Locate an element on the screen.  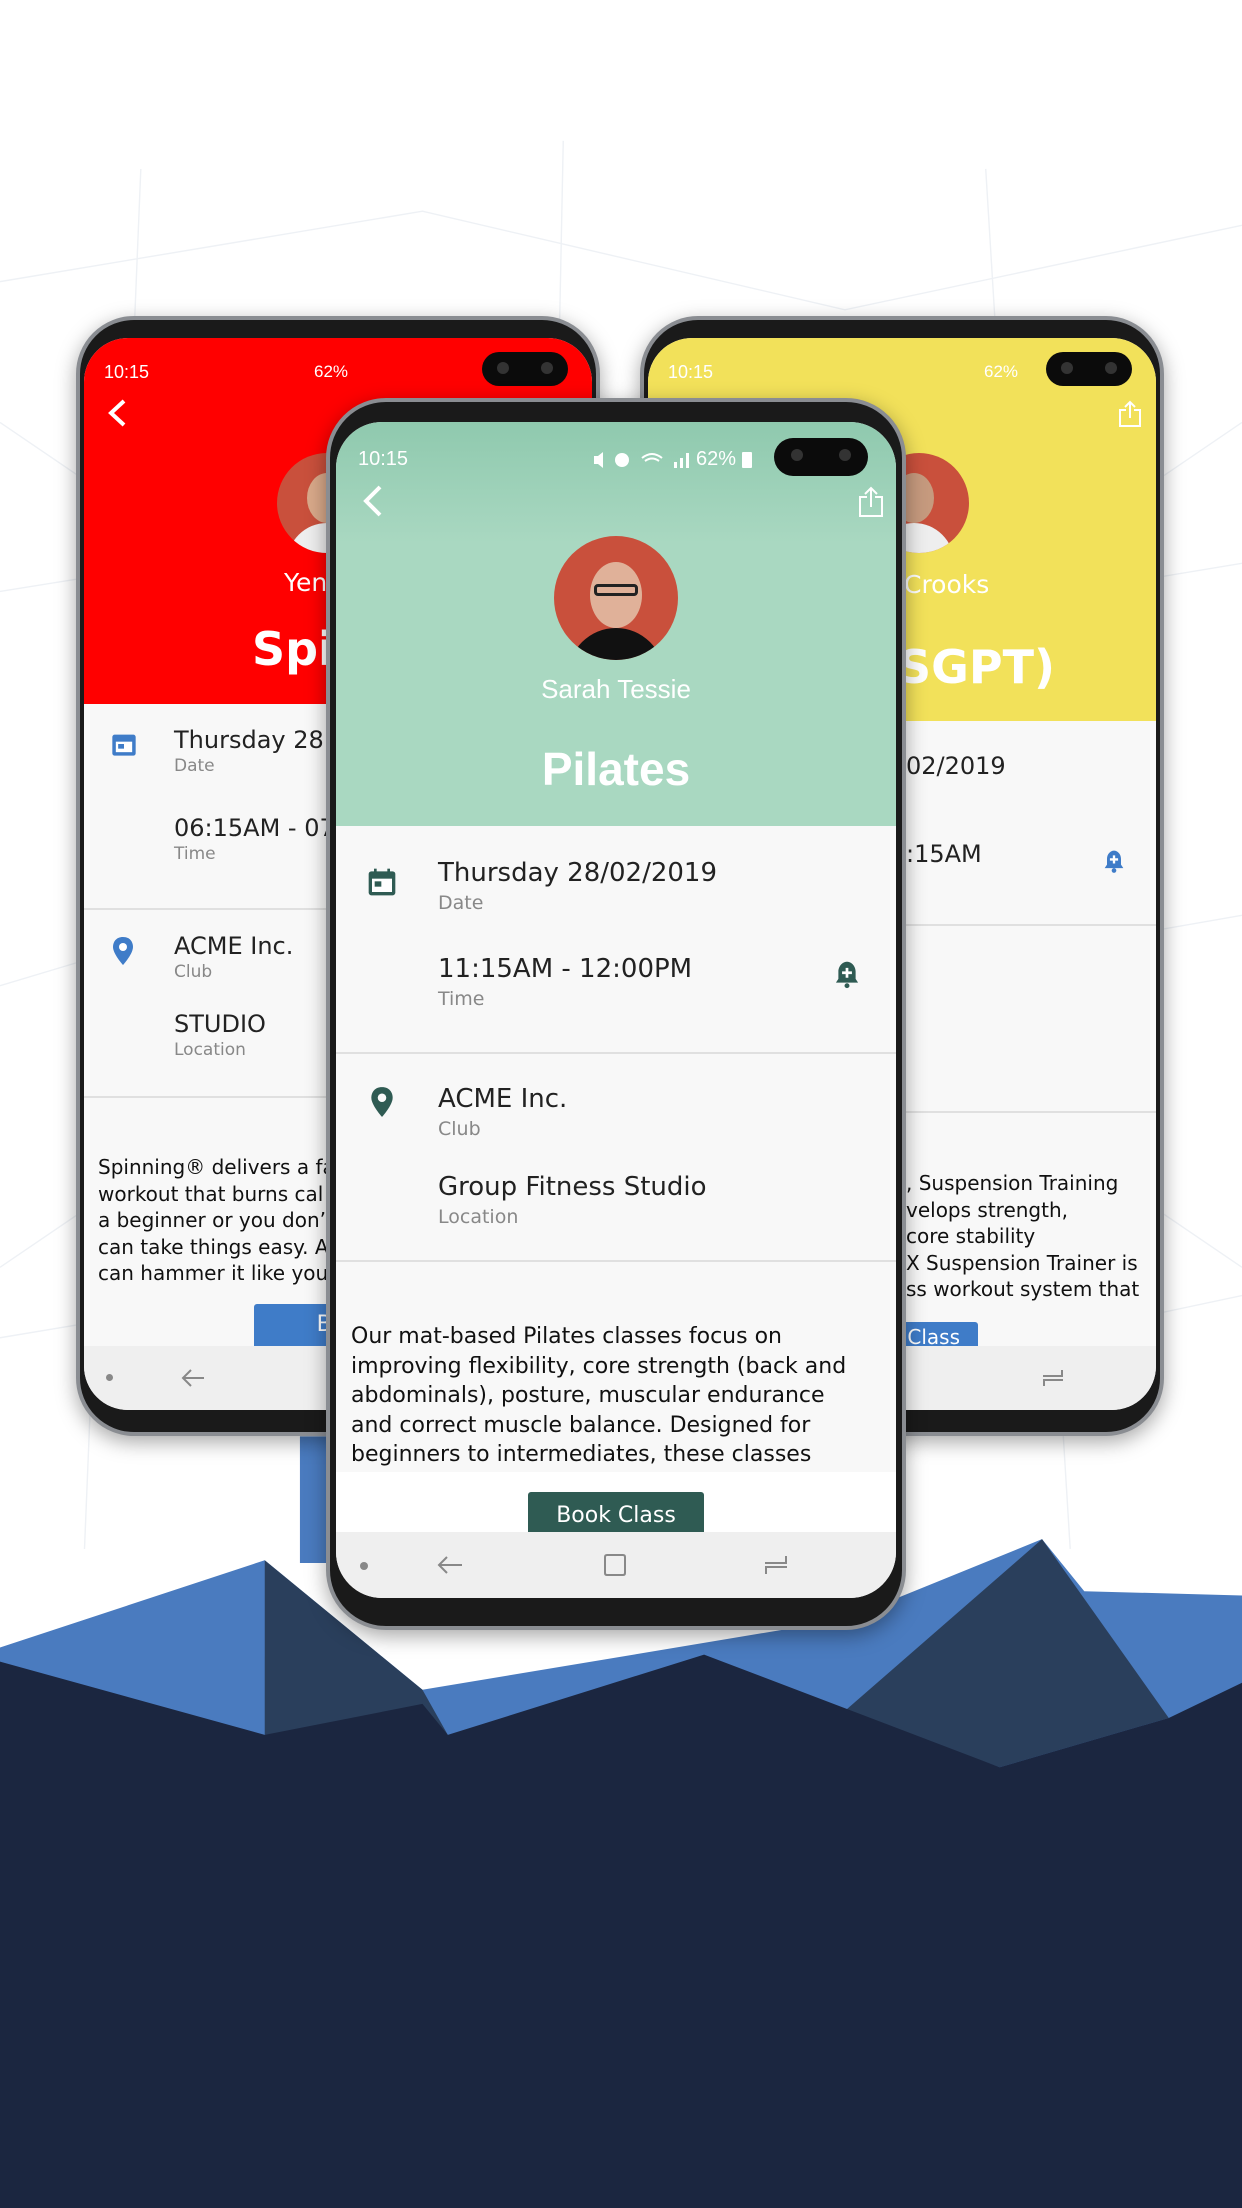
description-line: Spinning® delivers a fa is located at coordinates (216, 1167).